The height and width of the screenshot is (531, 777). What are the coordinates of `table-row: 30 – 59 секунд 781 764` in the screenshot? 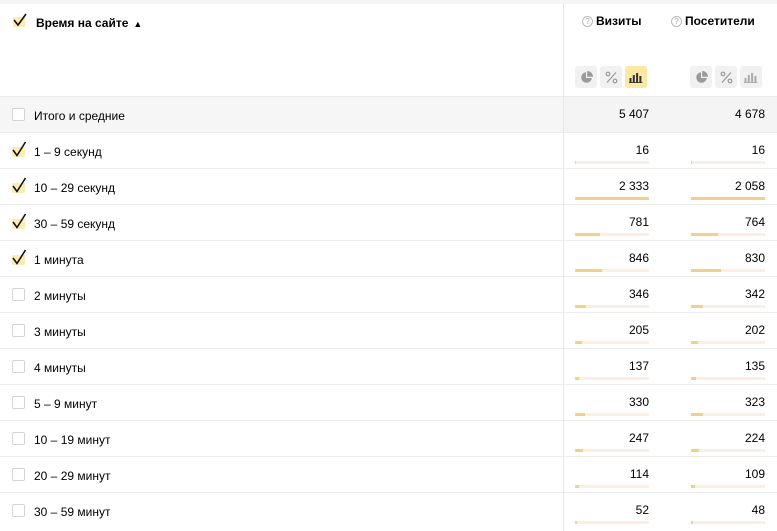 It's located at (388, 222).